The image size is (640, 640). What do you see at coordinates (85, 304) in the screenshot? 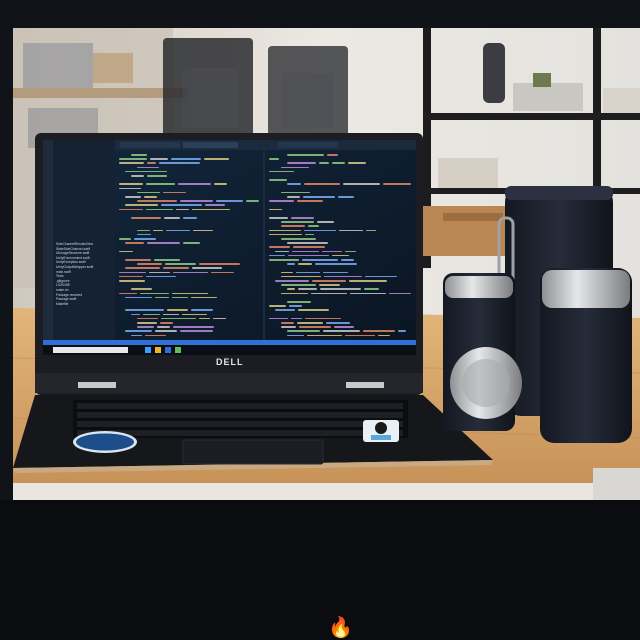
I see `explorer-file: Makefile` at bounding box center [85, 304].